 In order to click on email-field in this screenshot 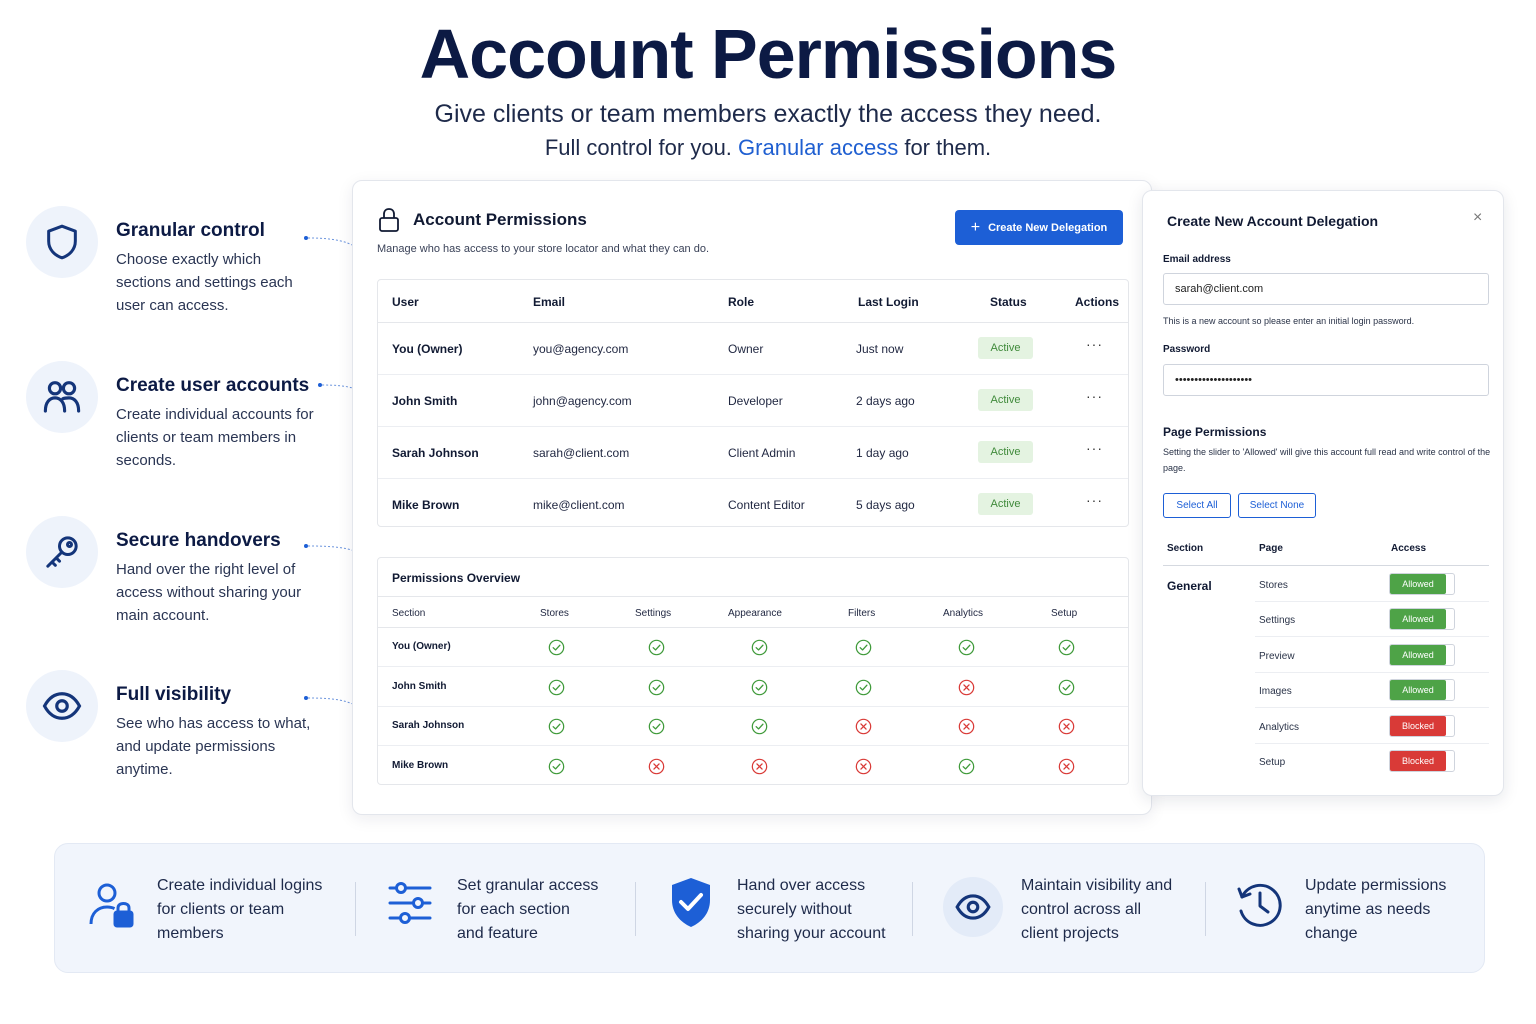, I will do `click(1326, 289)`.